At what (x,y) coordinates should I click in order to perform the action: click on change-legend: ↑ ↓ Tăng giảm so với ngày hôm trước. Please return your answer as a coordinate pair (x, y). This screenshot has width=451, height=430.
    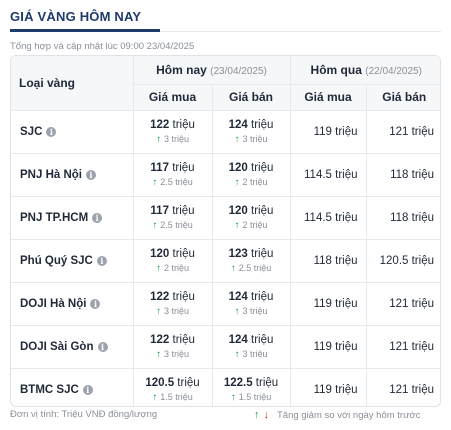
    Looking at the image, I should click on (337, 415).